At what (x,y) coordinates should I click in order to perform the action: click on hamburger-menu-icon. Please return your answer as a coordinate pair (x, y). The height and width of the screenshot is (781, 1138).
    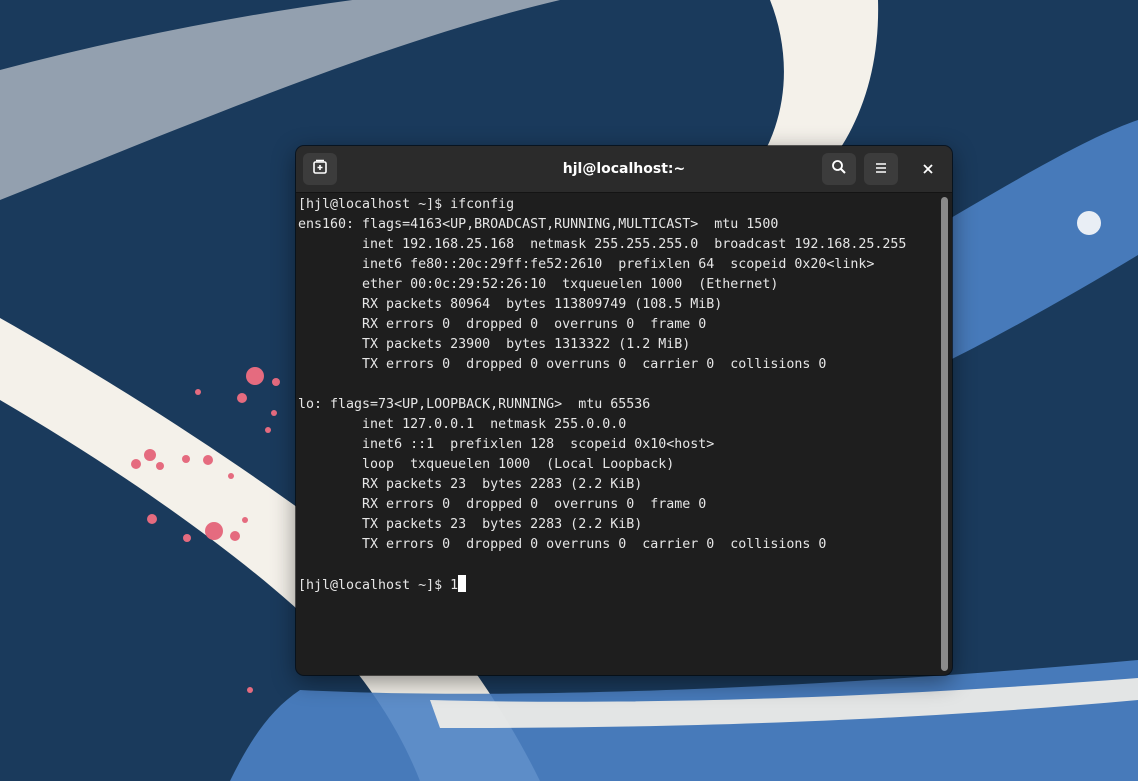
    Looking at the image, I should click on (881, 169).